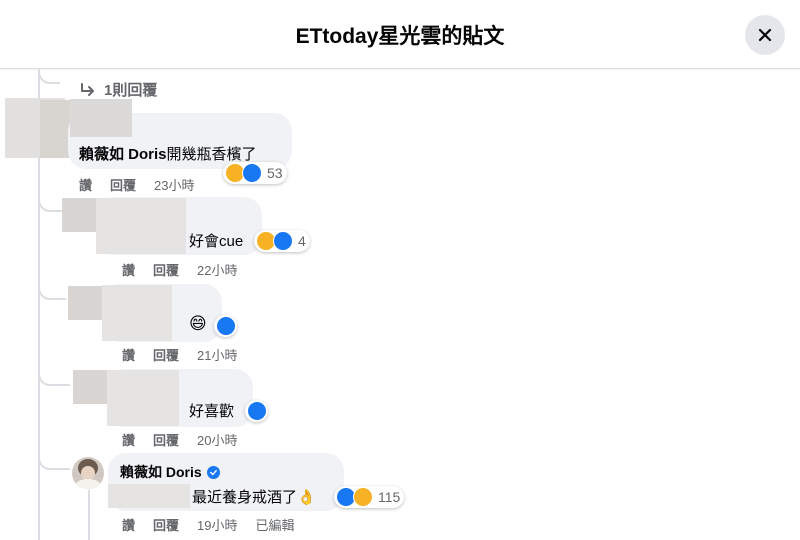 The image size is (800, 540). Describe the element at coordinates (170, 472) in the screenshot. I see `author-name: 賴薇如 Doris` at that location.